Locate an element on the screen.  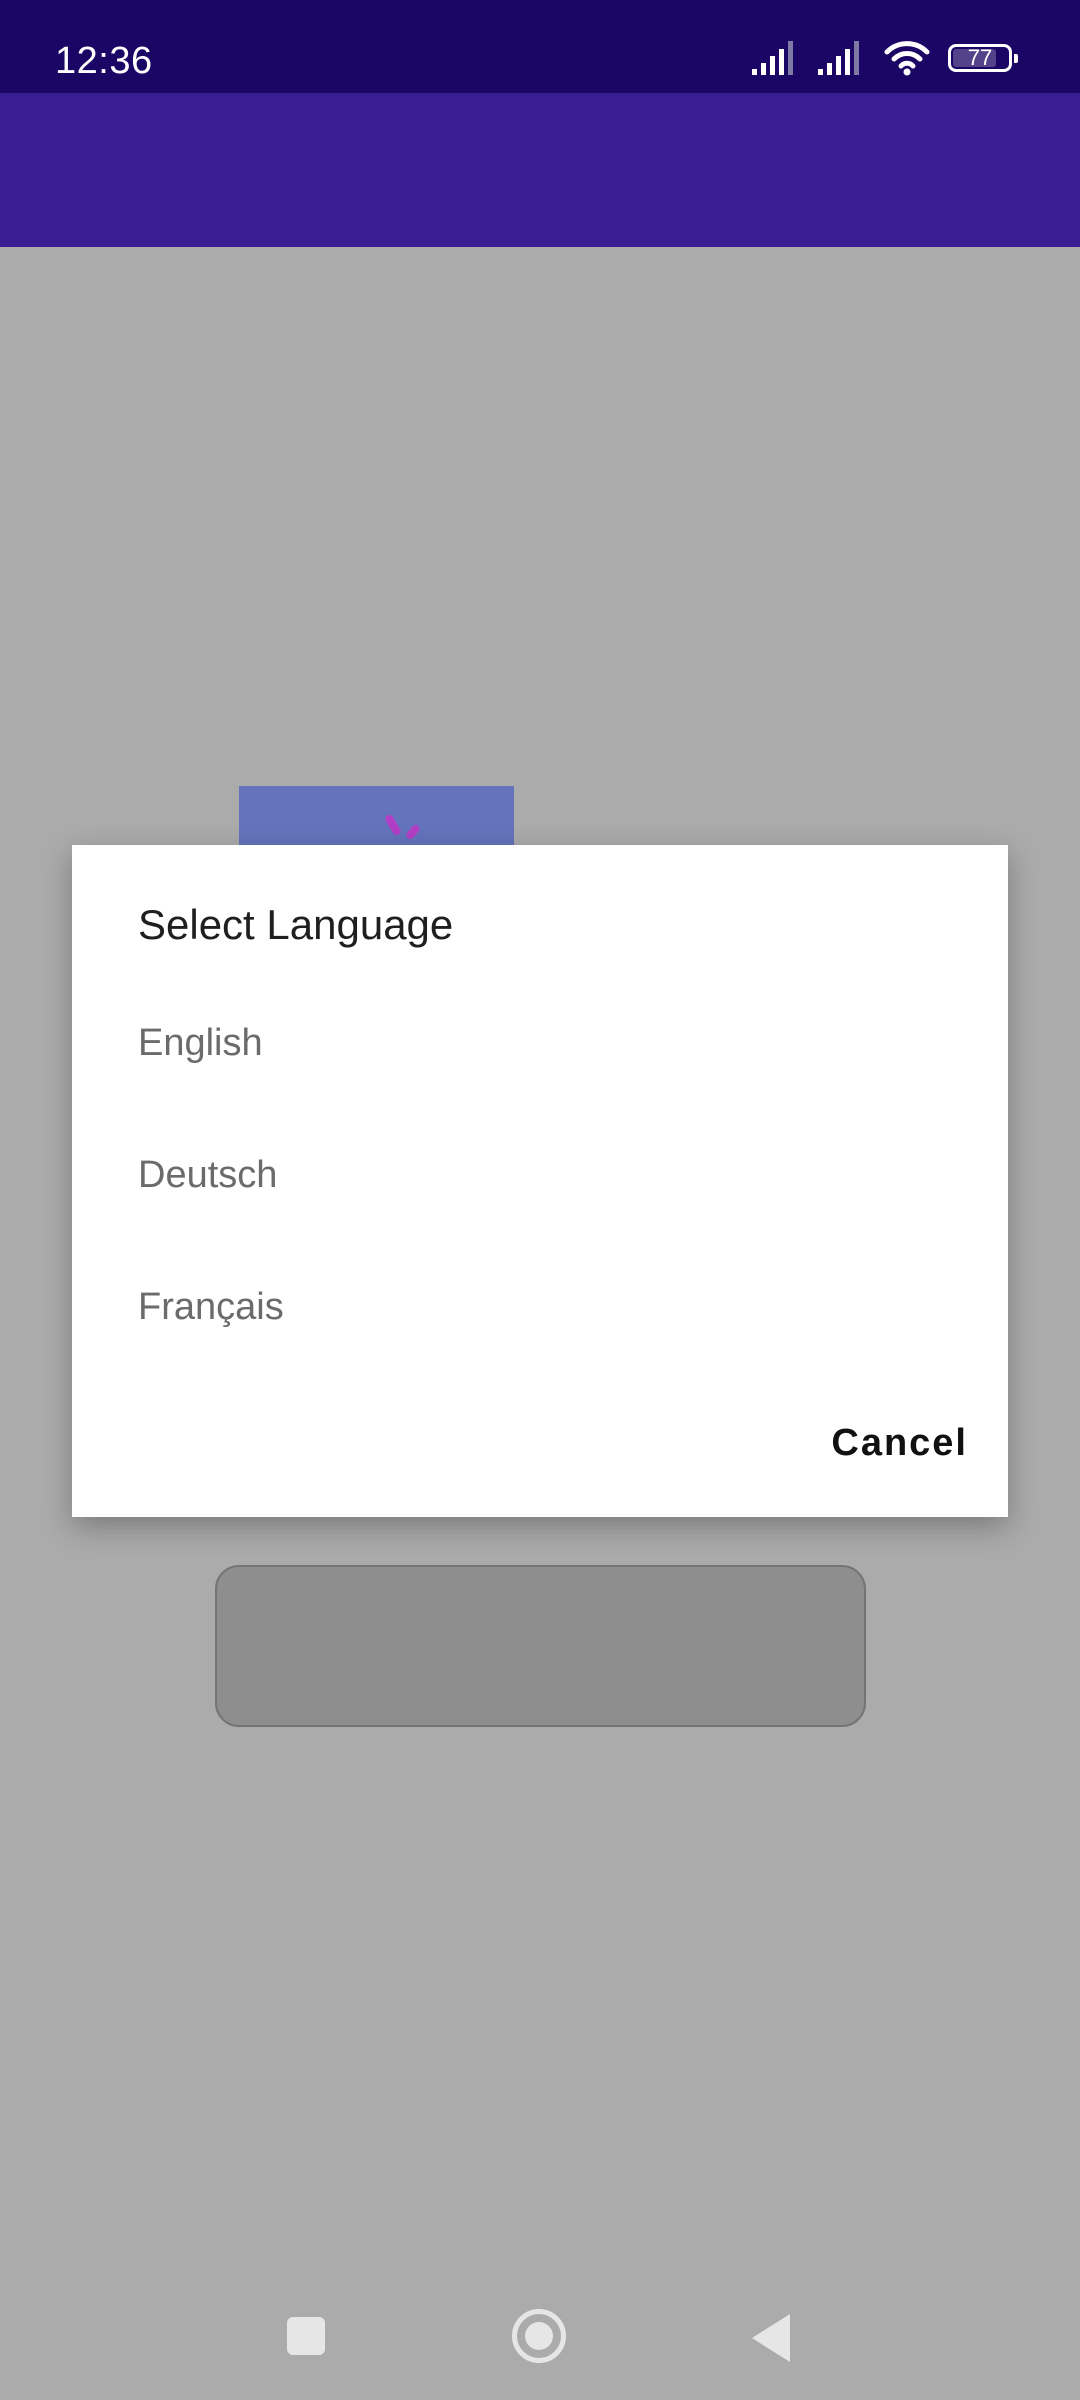
status-bar: 12:36 77 is located at coordinates (540, 46).